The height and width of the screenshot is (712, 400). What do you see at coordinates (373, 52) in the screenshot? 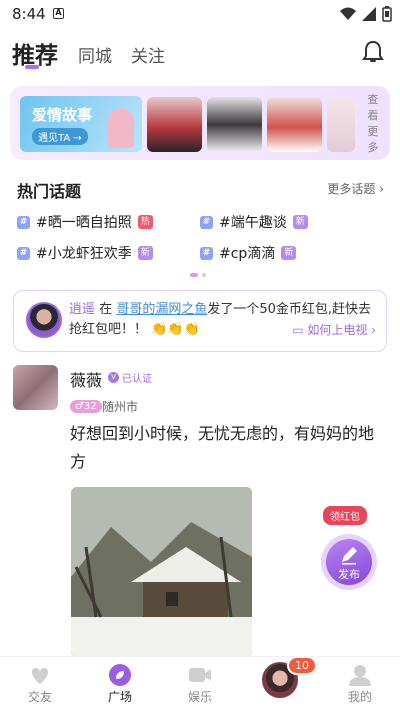
I see `bell-icon` at bounding box center [373, 52].